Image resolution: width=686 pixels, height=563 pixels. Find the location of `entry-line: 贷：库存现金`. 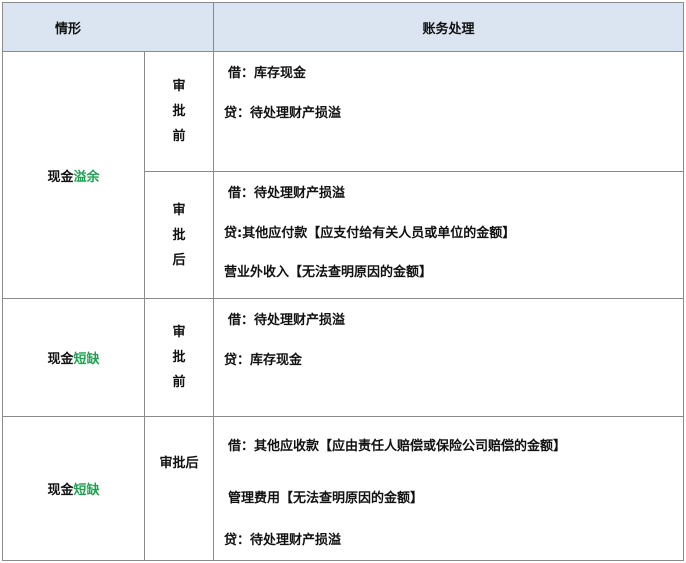

entry-line: 贷：库存现金 is located at coordinates (263, 360).